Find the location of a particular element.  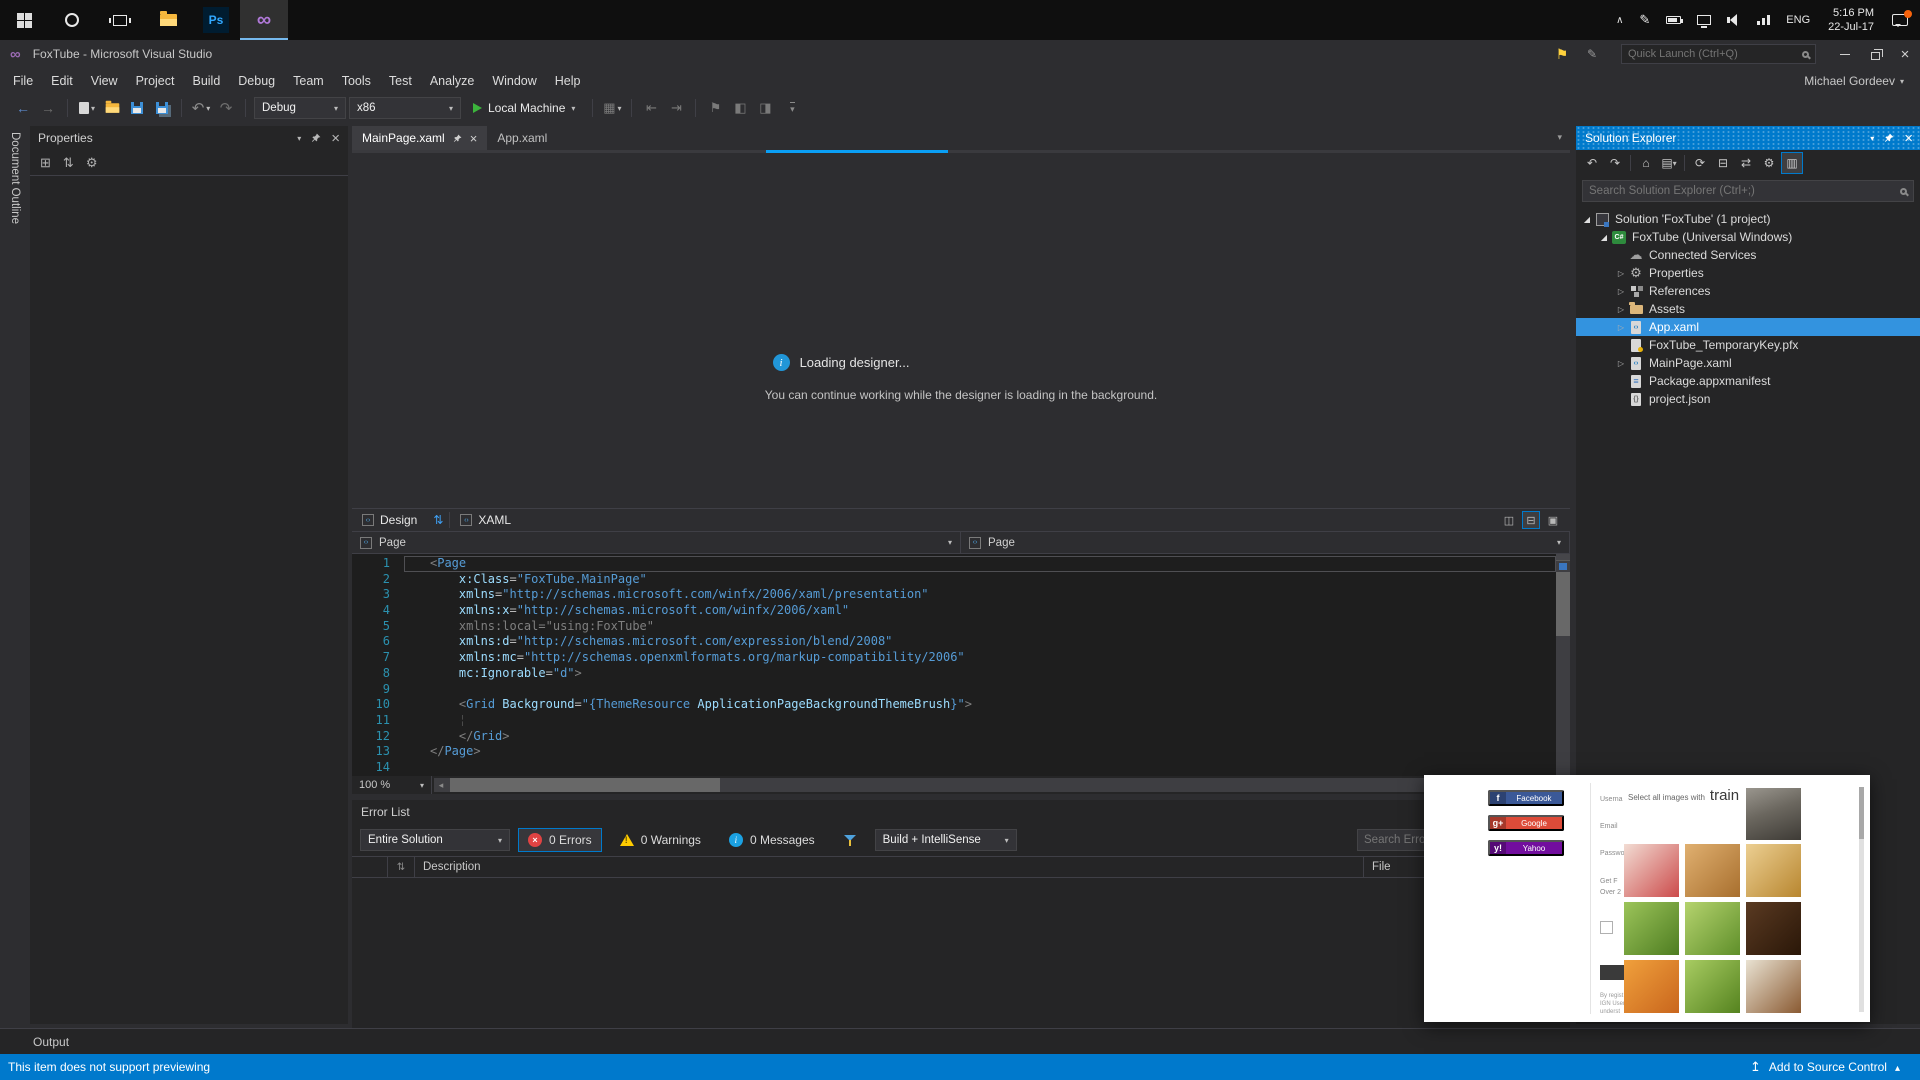

code-line-2: 2 x:Class="FoxTube.MainPage" is located at coordinates (954, 580).